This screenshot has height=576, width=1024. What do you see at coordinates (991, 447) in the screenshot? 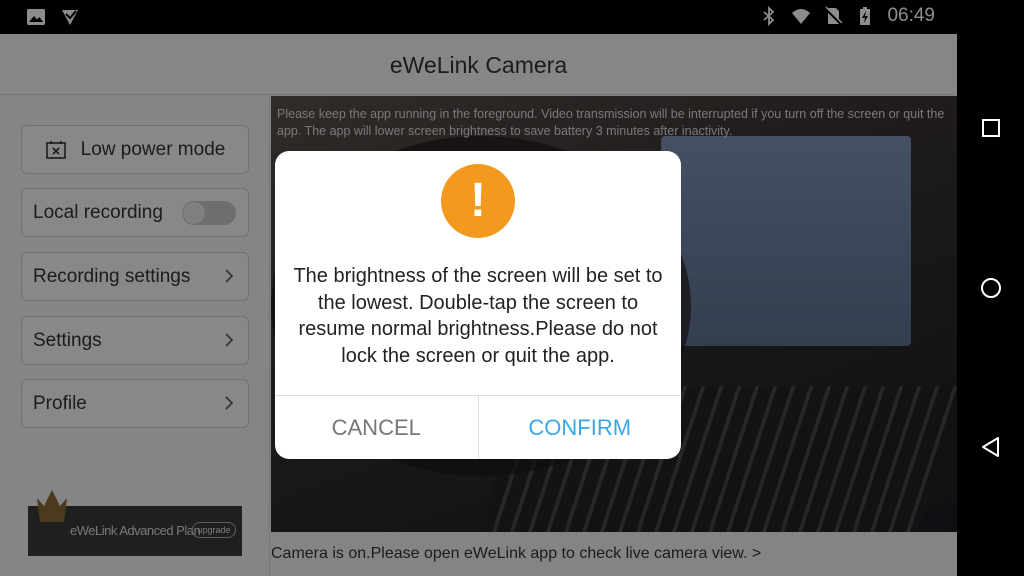
I see `back-icon` at bounding box center [991, 447].